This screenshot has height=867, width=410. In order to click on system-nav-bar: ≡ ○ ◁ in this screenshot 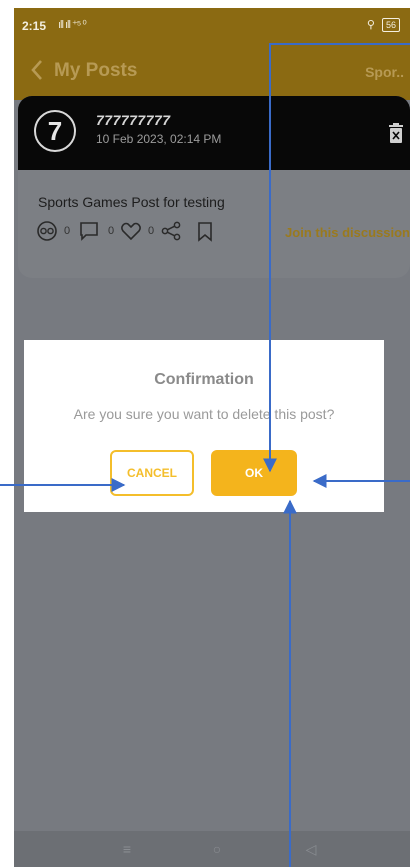, I will do `click(212, 849)`.